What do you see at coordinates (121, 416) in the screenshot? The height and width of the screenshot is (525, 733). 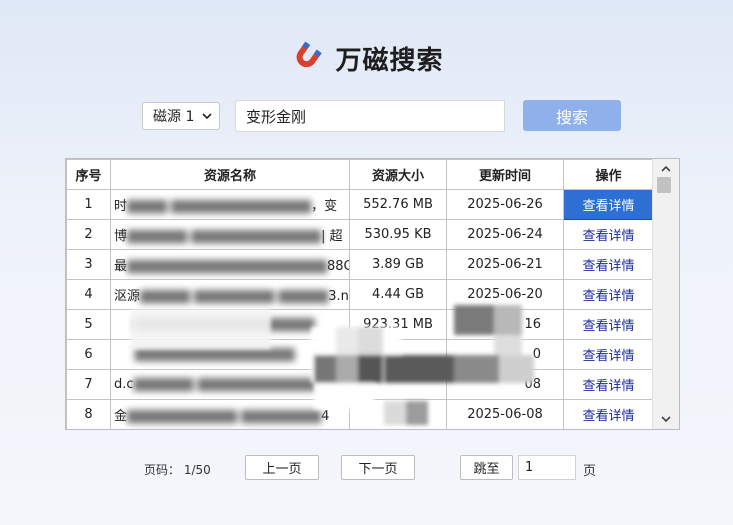 I see `resource-name-text: 金` at bounding box center [121, 416].